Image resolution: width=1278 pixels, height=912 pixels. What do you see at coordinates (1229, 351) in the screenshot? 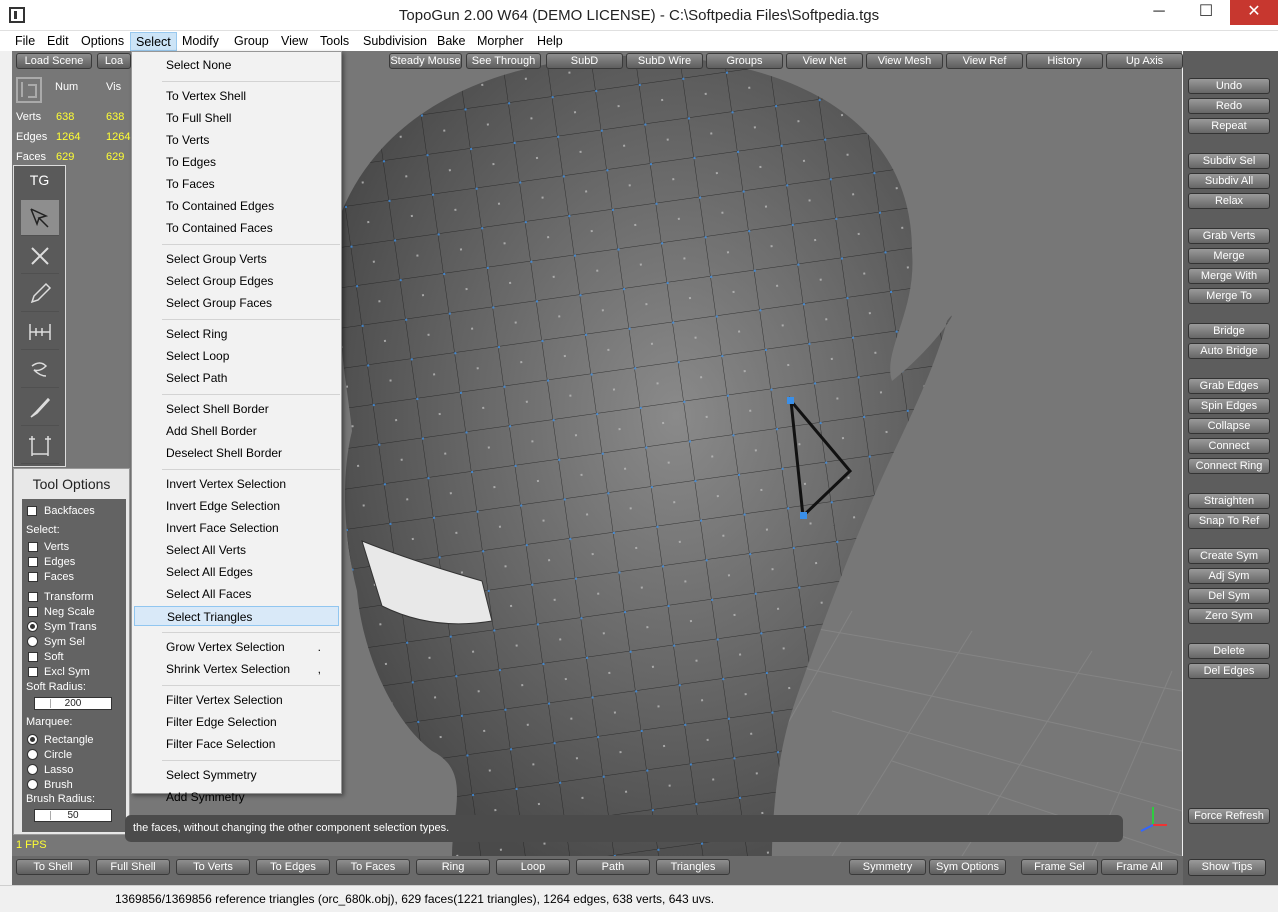
I see `auto-bridge-button: Auto Bridge` at bounding box center [1229, 351].